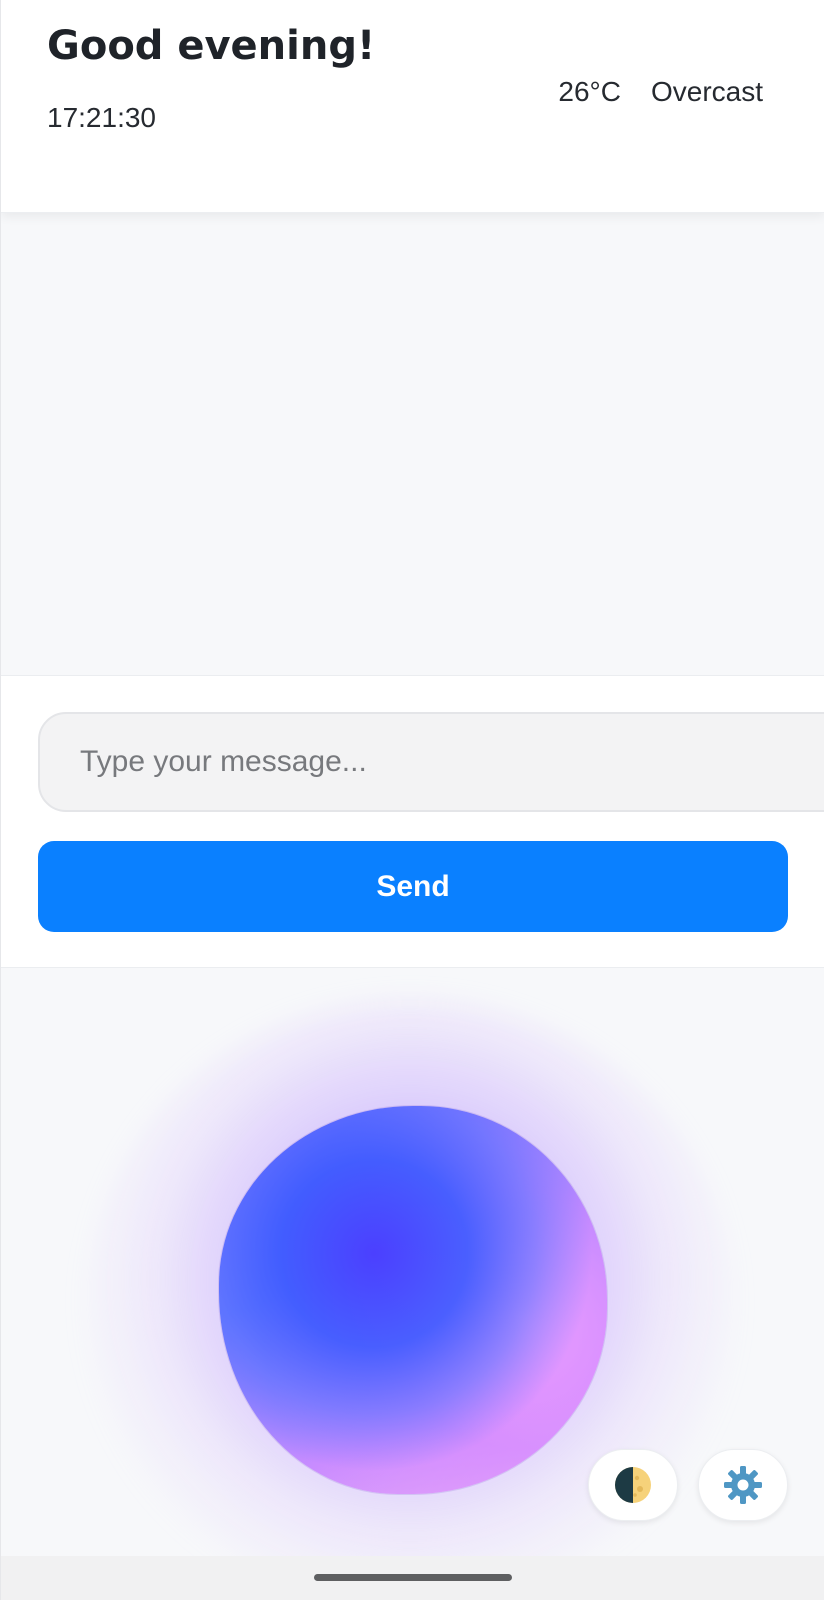  Describe the element at coordinates (101, 117) in the screenshot. I see `clock-time: 17:21:30` at that location.